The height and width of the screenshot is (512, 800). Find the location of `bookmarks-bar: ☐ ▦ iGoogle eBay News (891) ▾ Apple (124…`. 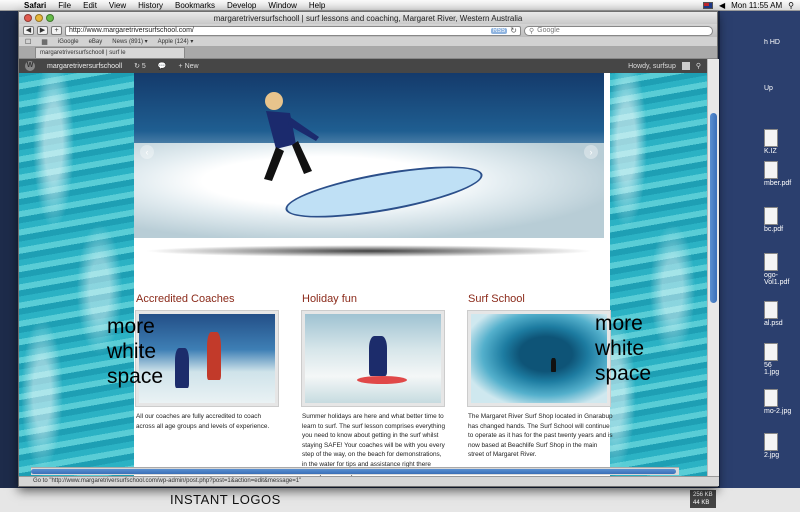

bookmarks-bar: ☐ ▦ iGoogle eBay News (891) ▾ Apple (124… is located at coordinates (368, 42).